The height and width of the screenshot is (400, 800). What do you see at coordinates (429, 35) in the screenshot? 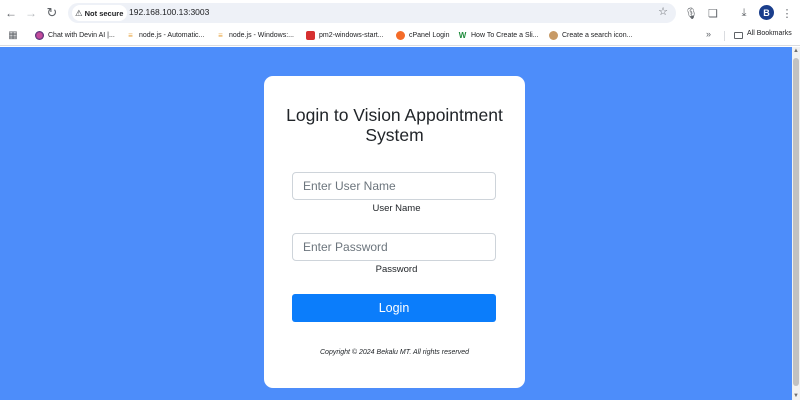
I see `bookmark-label: cPanel Login` at bounding box center [429, 35].